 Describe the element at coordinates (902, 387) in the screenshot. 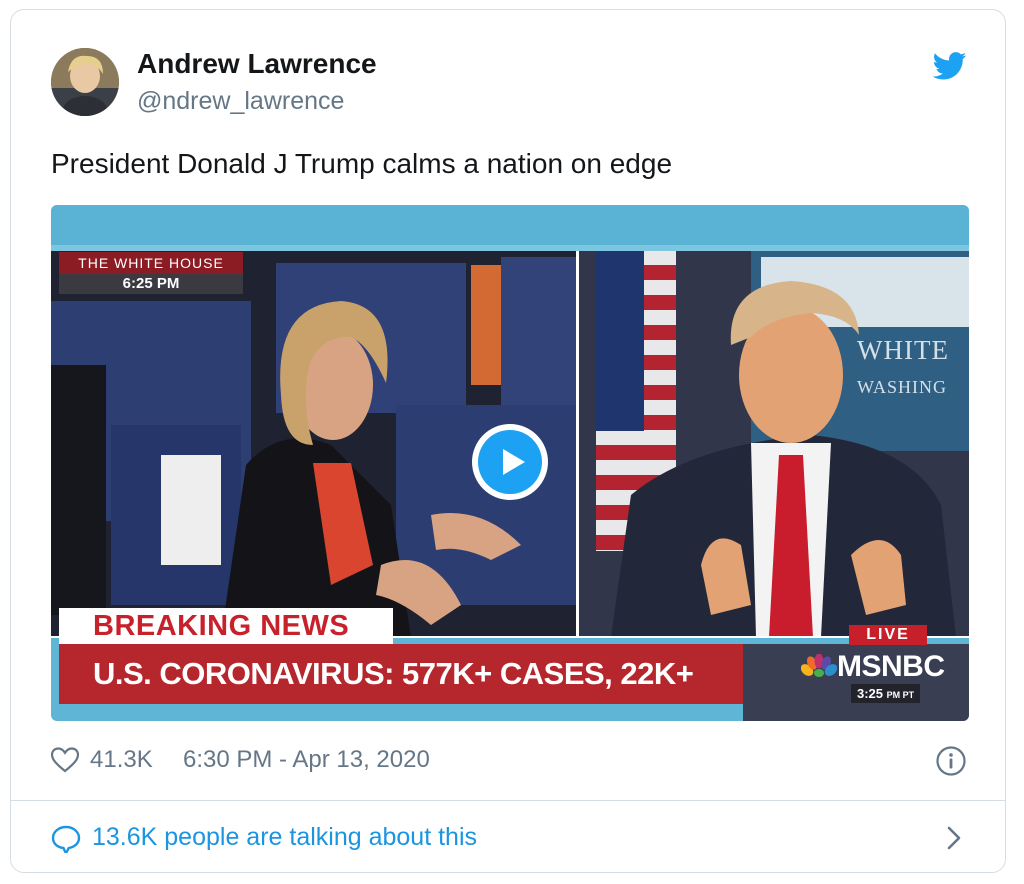

I see `backdrop-text-2: WASHING` at that location.